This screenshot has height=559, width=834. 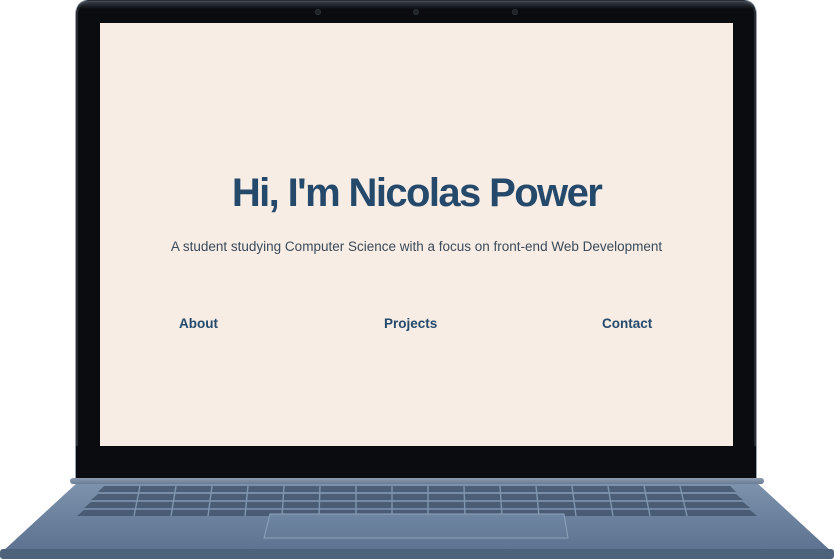 What do you see at coordinates (417, 481) in the screenshot?
I see `laptop-hinge` at bounding box center [417, 481].